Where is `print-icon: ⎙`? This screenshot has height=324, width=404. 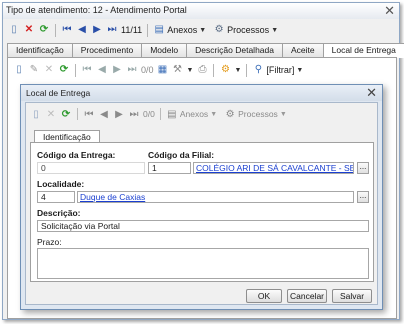
print-icon: ⎙ is located at coordinates (202, 70).